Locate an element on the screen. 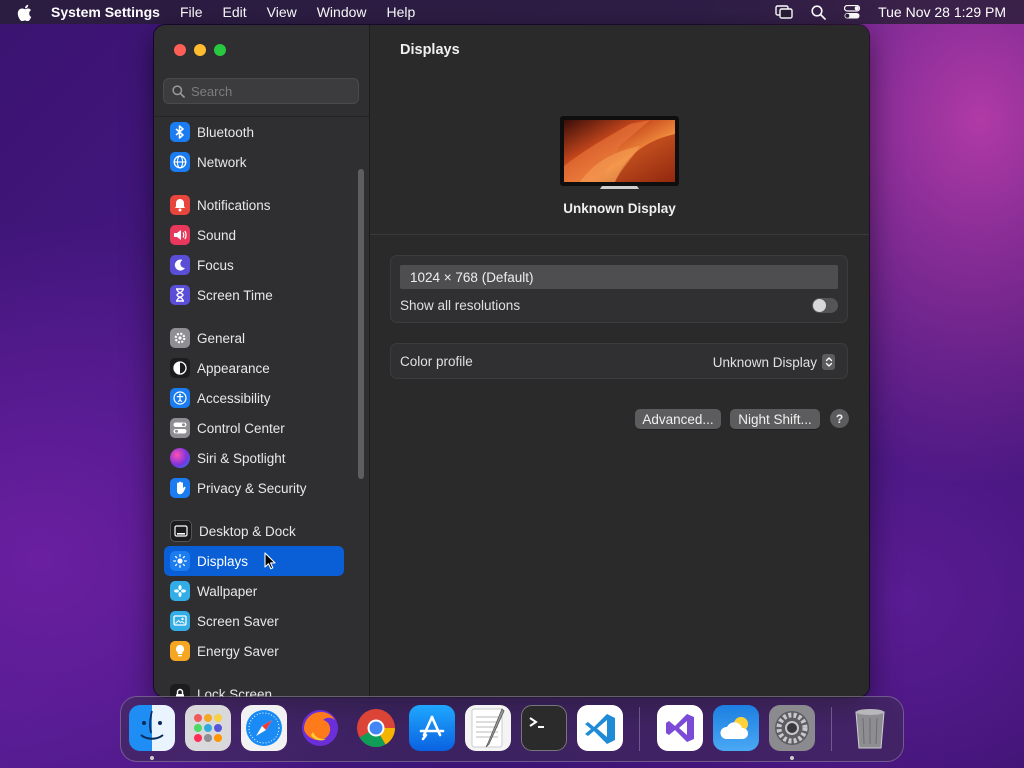 The width and height of the screenshot is (1024, 768). sidebar-item-siri-spotlight: Siri & Spotlight is located at coordinates (254, 458).